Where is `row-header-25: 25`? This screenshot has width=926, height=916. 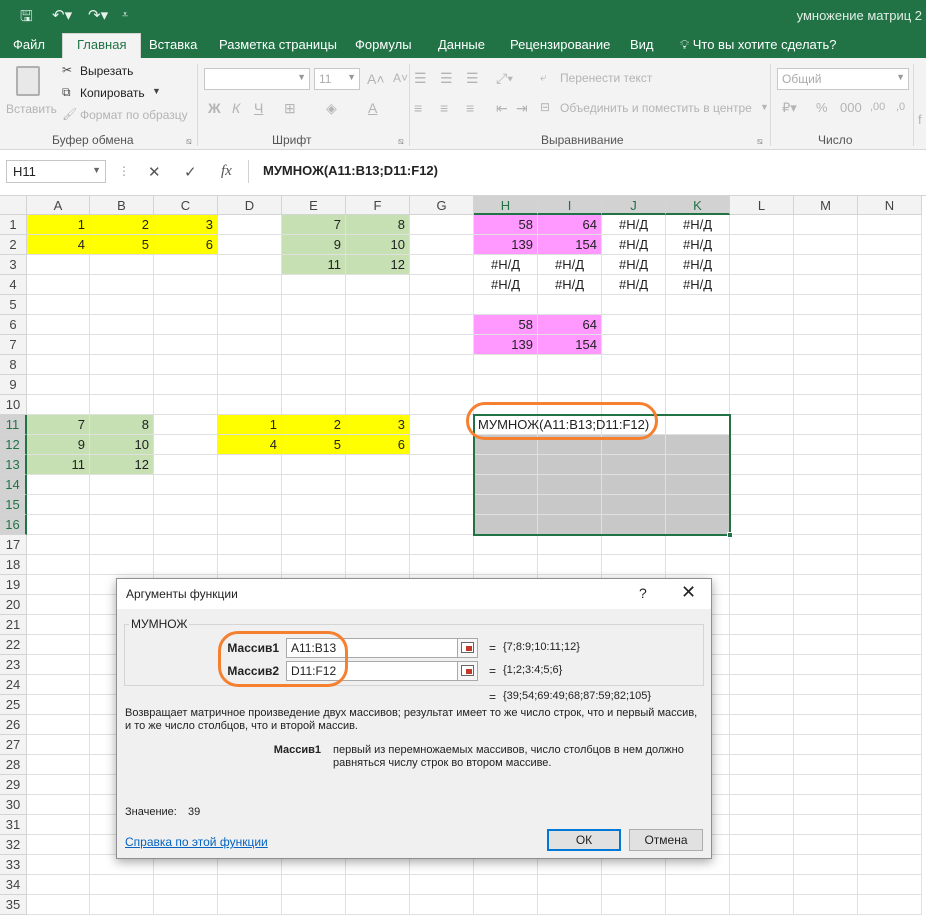
row-header-25: 25 is located at coordinates (13, 705).